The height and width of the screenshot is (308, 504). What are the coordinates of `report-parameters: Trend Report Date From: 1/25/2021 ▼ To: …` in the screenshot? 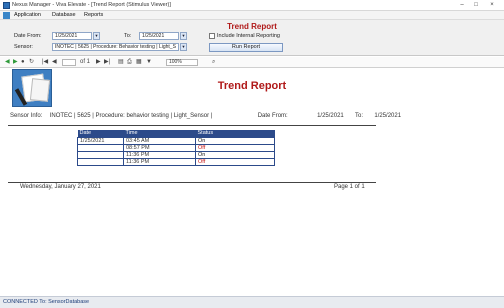 It's located at (252, 38).